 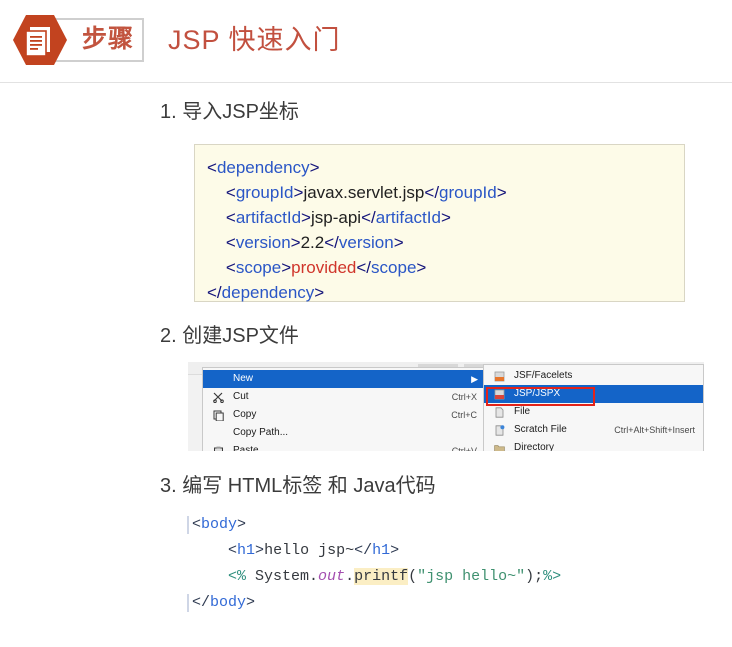 I want to click on menu-item-copy: Copy Ctrl+C, so click(x=344, y=415).